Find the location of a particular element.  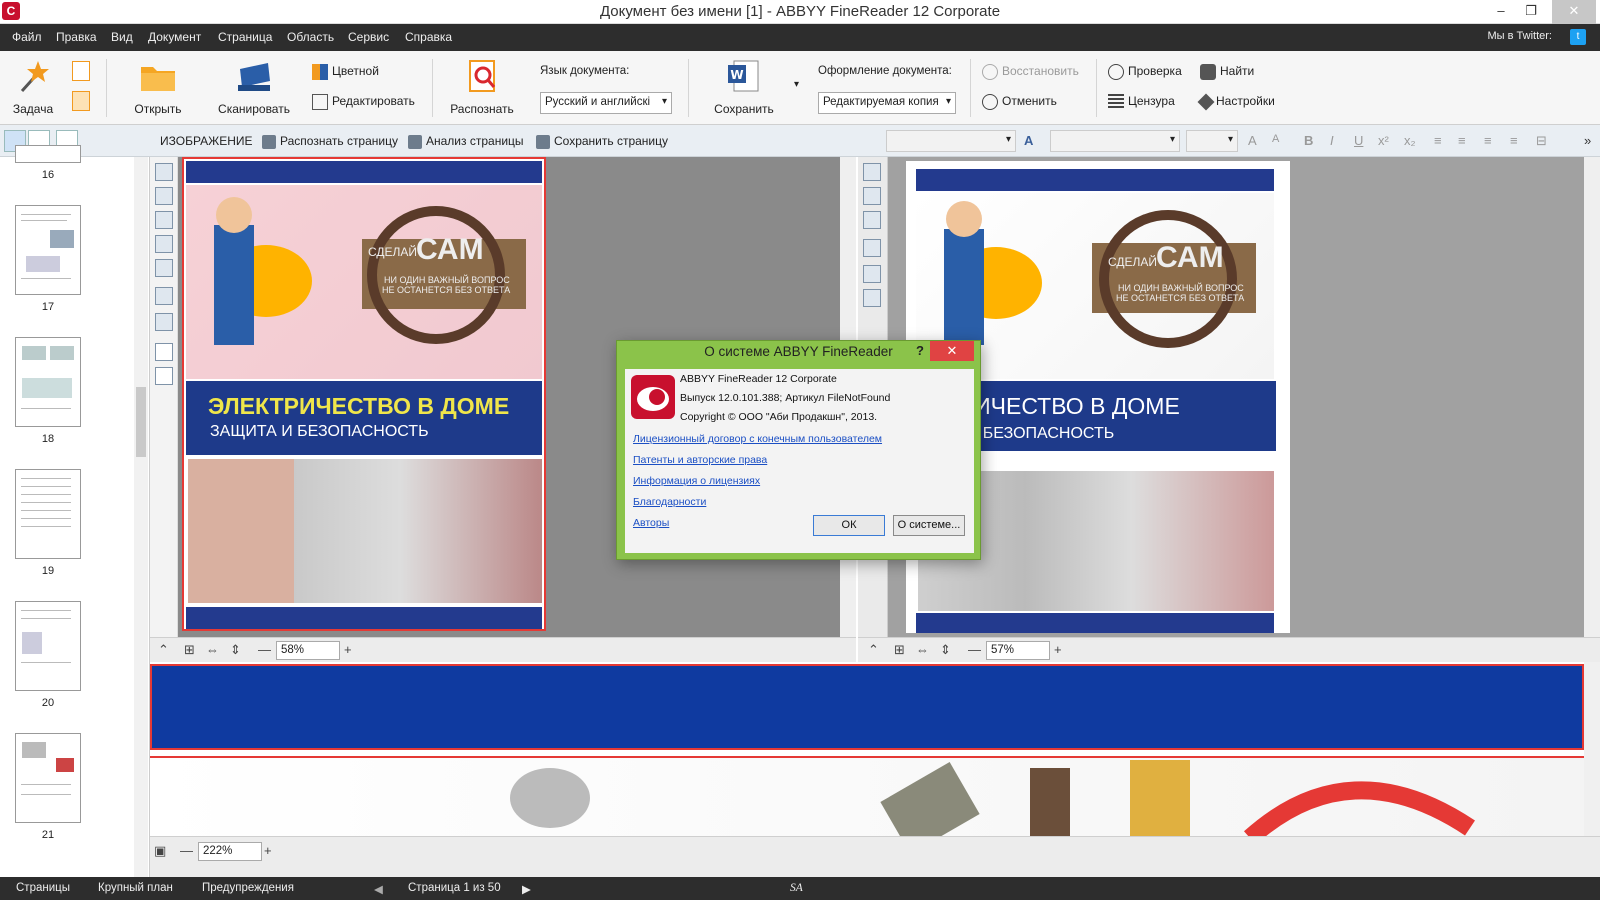

text-zoom-select: 57% is located at coordinates (1018, 650).